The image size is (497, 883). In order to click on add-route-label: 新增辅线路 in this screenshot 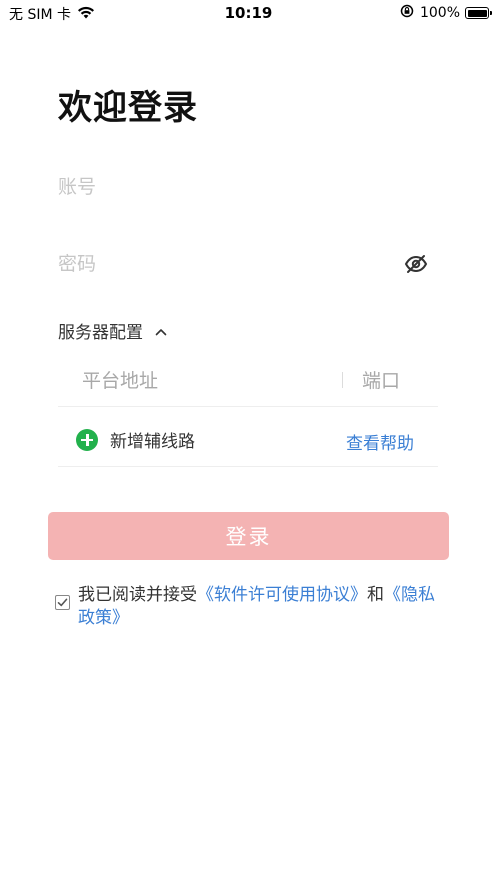, I will do `click(152, 442)`.